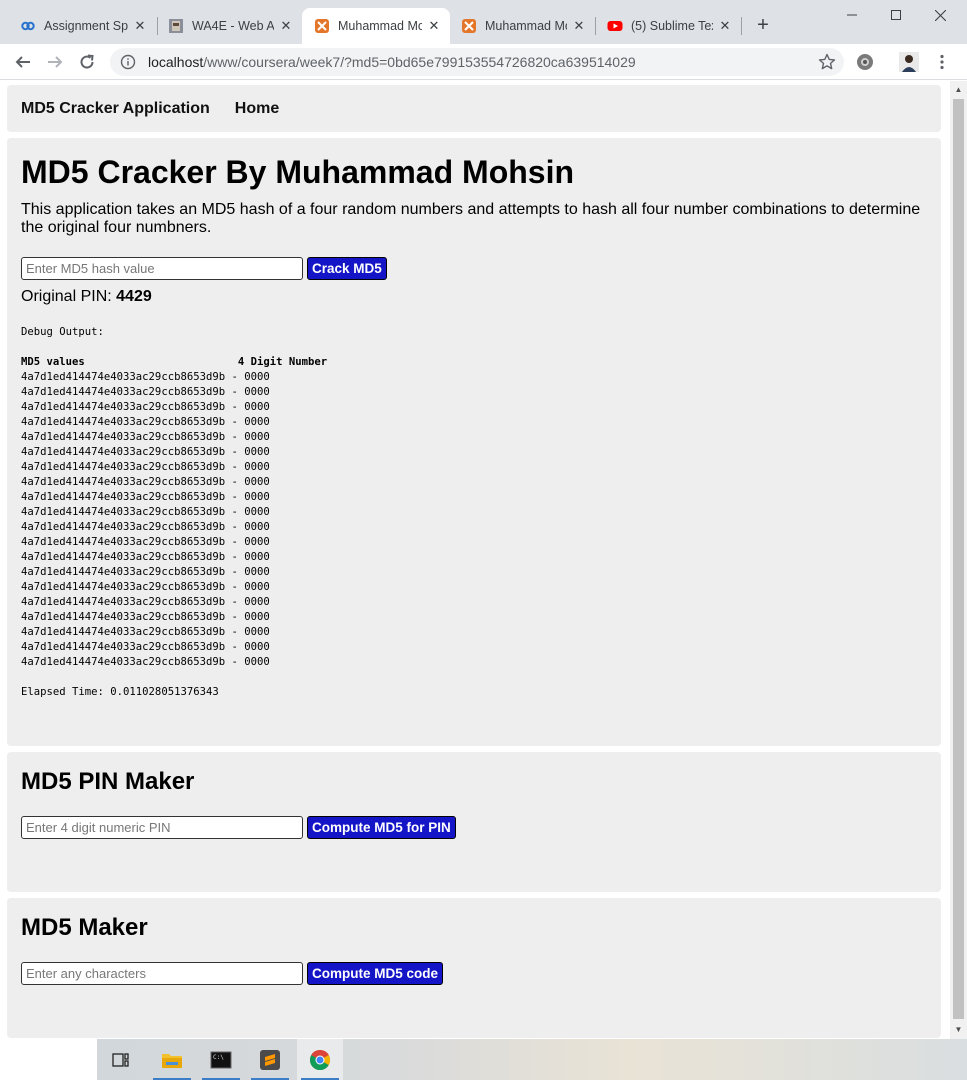  Describe the element at coordinates (827, 62) in the screenshot. I see `bookmark-star-icon` at that location.